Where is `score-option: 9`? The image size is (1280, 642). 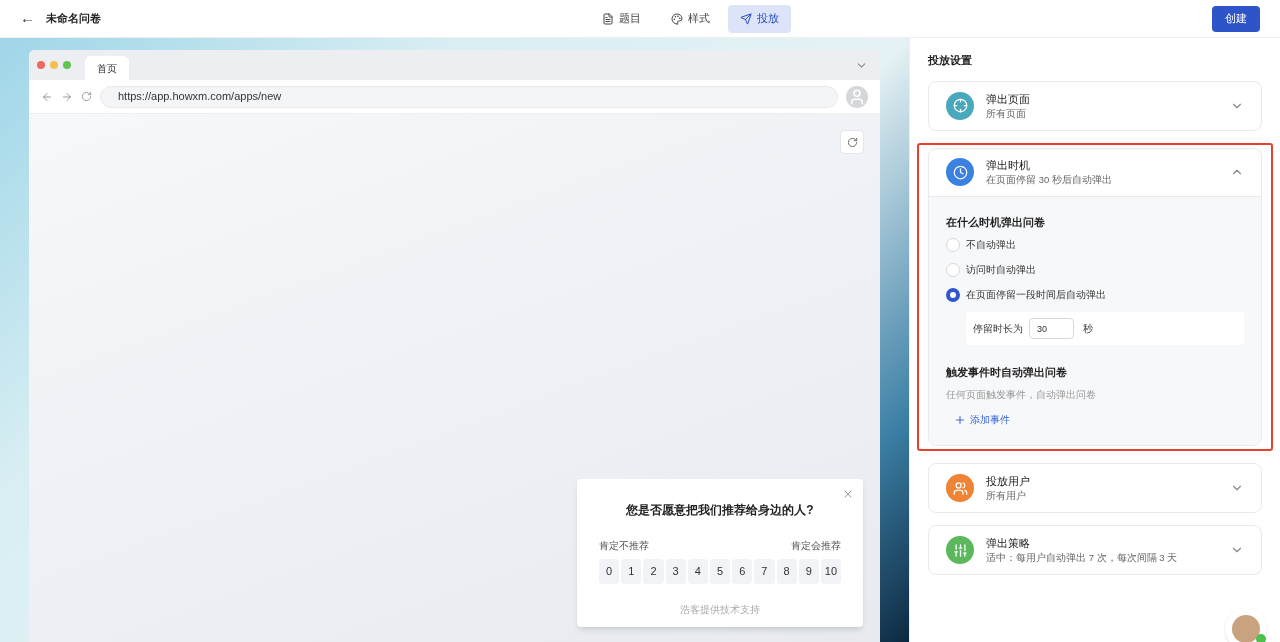
score-option: 9 is located at coordinates (808, 571).